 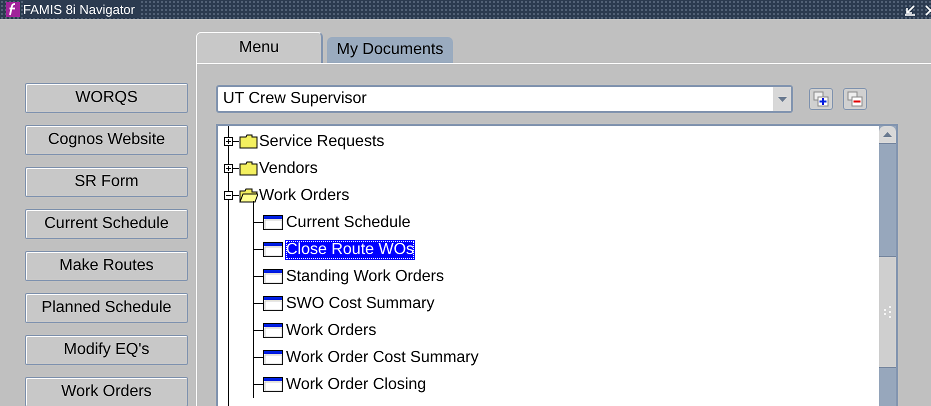 What do you see at coordinates (295, 99) in the screenshot?
I see `dropdown-value: UT Crew Supervisor` at bounding box center [295, 99].